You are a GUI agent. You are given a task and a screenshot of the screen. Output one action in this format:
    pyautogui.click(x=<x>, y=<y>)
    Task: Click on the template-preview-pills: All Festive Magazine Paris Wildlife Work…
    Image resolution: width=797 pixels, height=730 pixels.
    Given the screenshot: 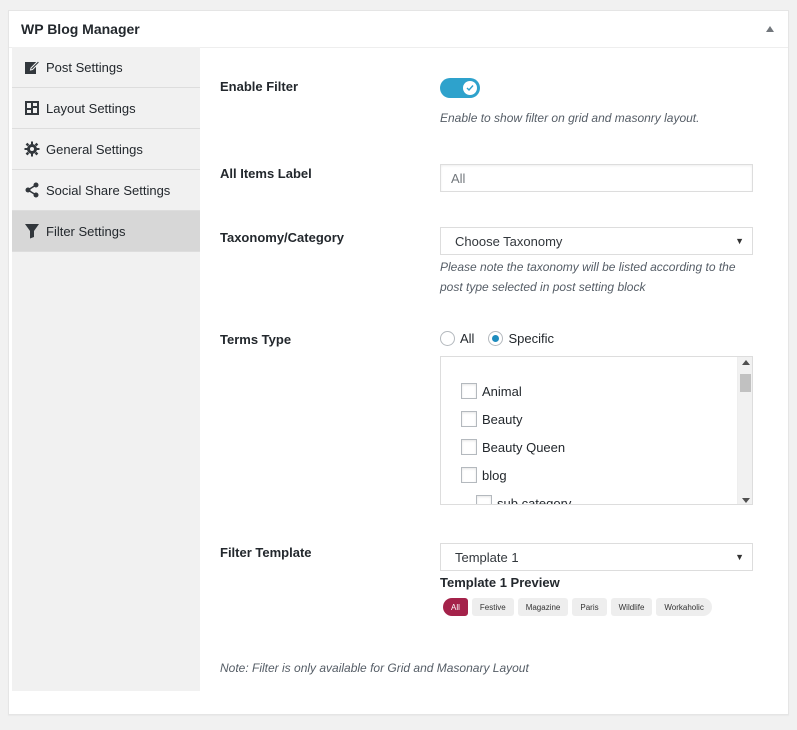 What is the action you would take?
    pyautogui.click(x=598, y=607)
    